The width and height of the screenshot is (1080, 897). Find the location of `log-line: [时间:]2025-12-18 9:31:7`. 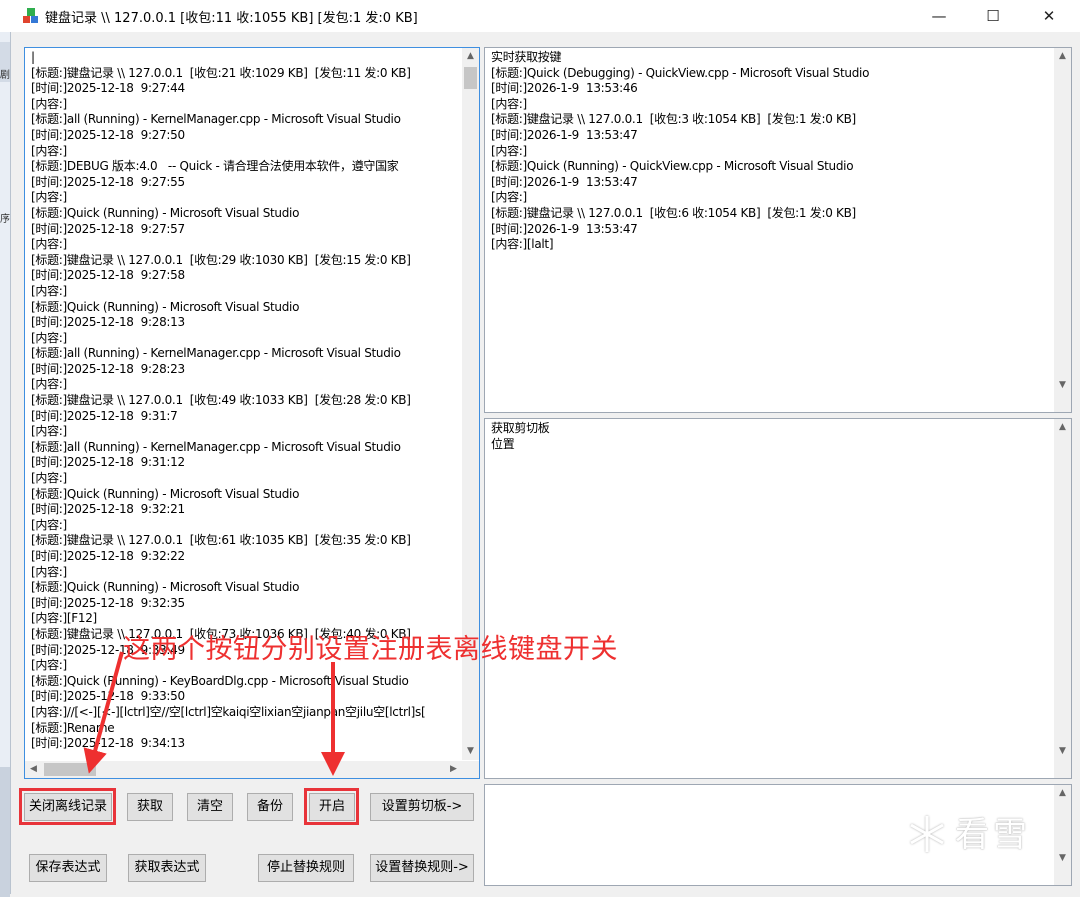

log-line: [时间:]2025-12-18 9:31:7 is located at coordinates (104, 415).